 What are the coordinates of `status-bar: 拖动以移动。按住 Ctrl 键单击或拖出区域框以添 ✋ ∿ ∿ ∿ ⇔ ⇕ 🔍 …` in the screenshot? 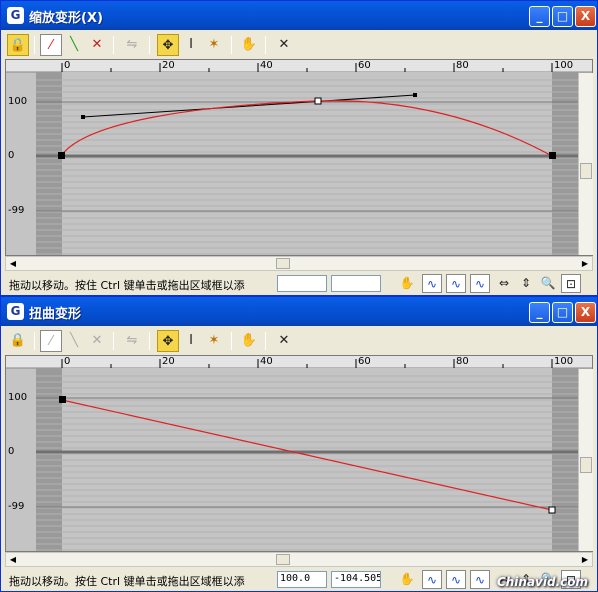 It's located at (300, 284).